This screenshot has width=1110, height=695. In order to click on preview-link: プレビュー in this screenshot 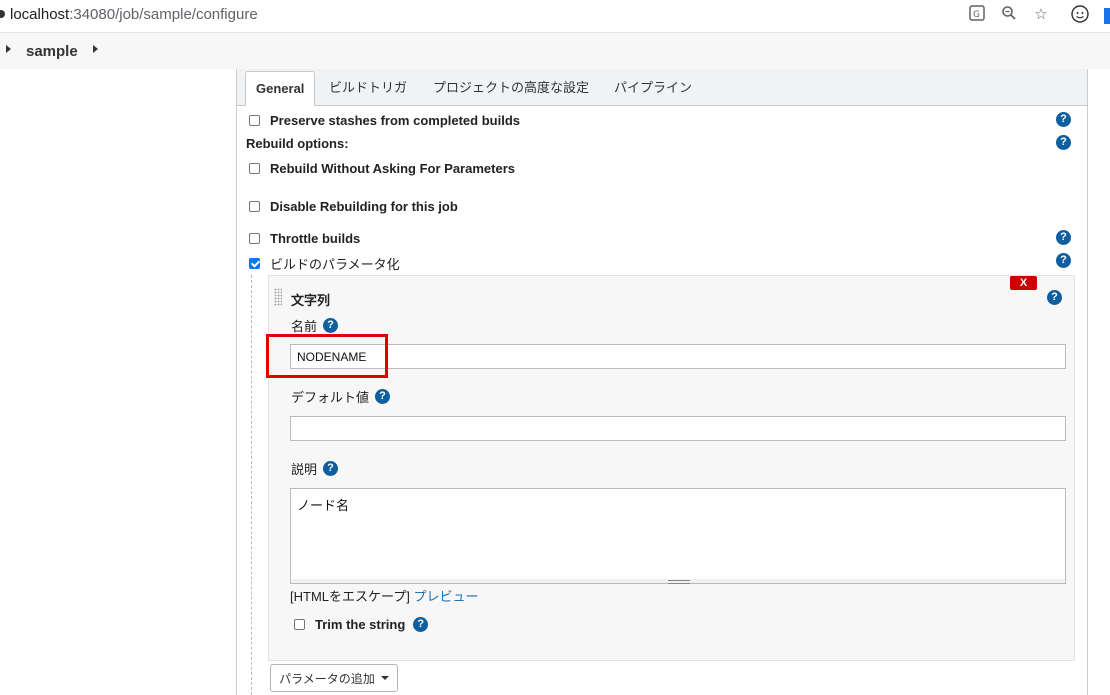, I will do `click(445, 596)`.